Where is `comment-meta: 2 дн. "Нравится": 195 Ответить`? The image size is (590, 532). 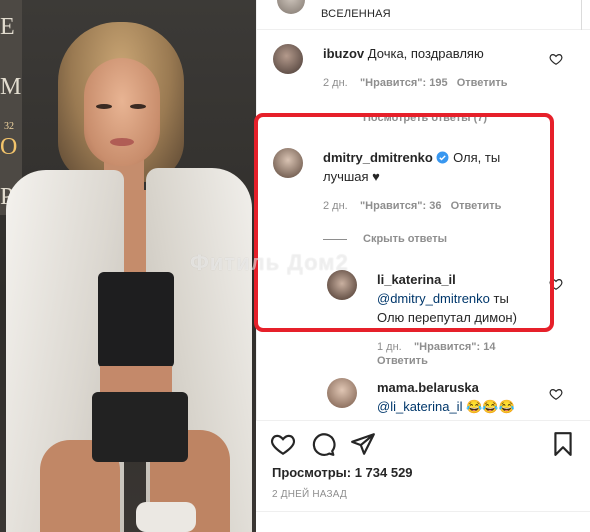
comment-meta: 2 дн. "Нравится": 195 Ответить is located at coordinates (415, 83).